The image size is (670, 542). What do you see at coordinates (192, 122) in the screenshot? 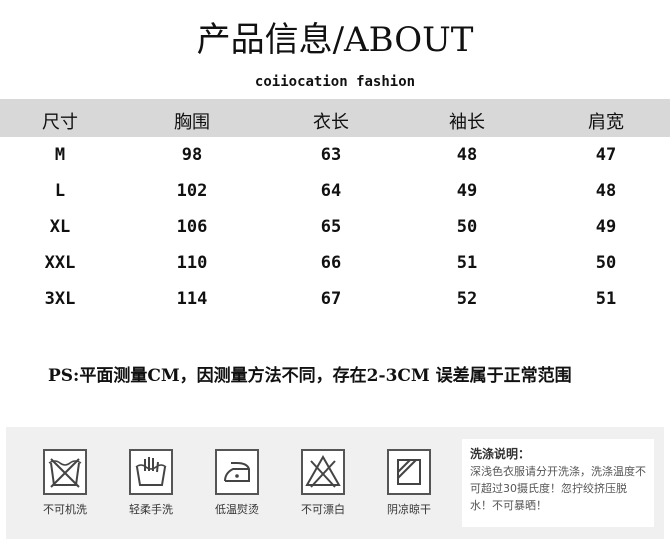
I see `header-chest: 胸围` at bounding box center [192, 122].